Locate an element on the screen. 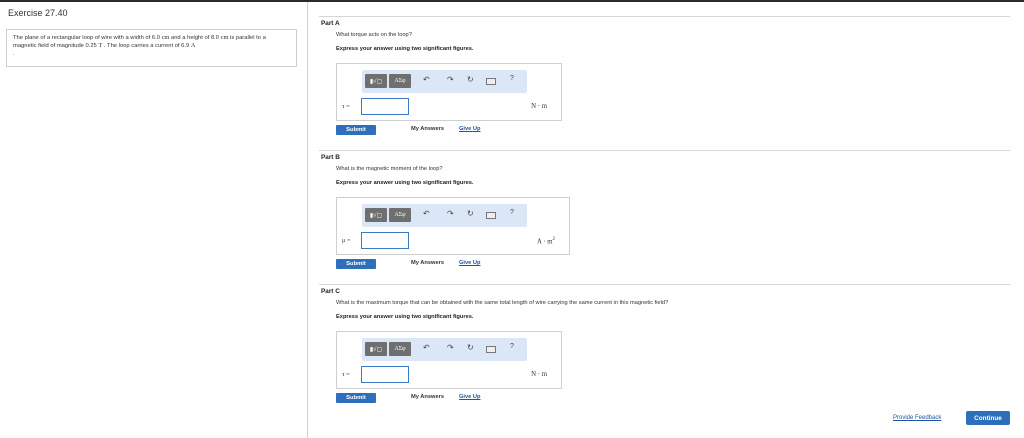  part-label: Part A is located at coordinates (330, 23).